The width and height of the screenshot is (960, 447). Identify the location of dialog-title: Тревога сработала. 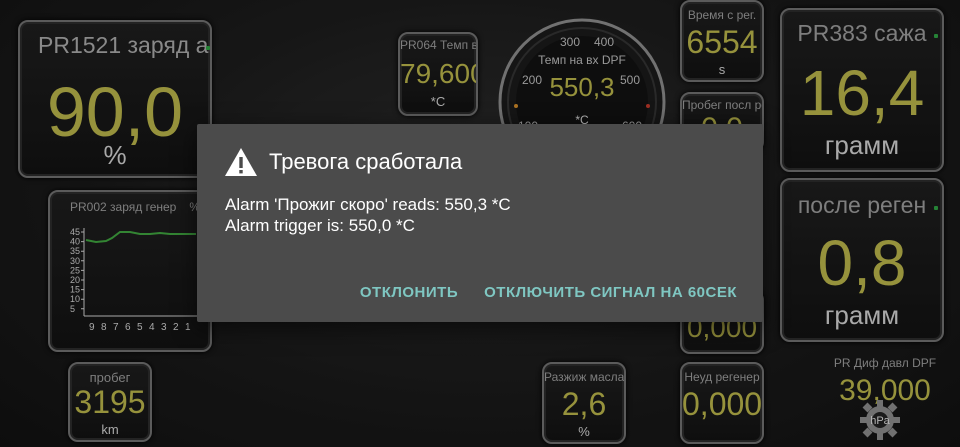
(366, 161).